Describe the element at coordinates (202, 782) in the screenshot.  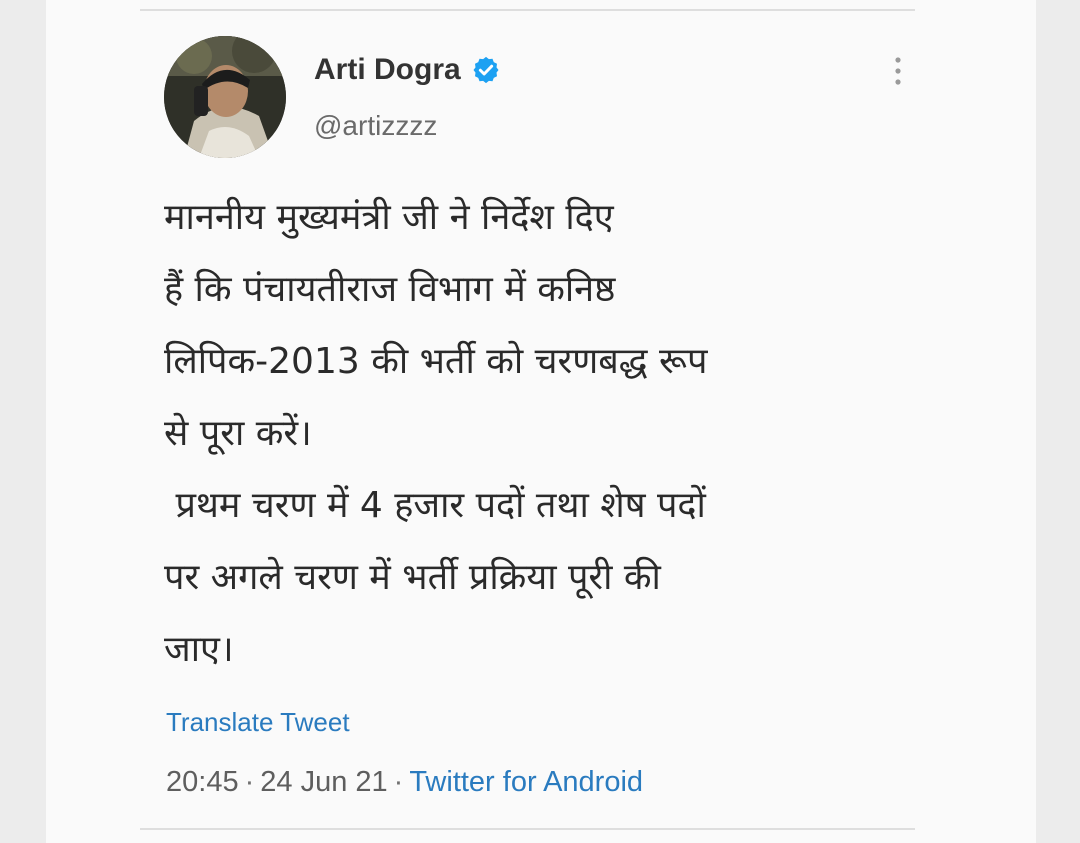
I see `tweet-time: 20:45` at that location.